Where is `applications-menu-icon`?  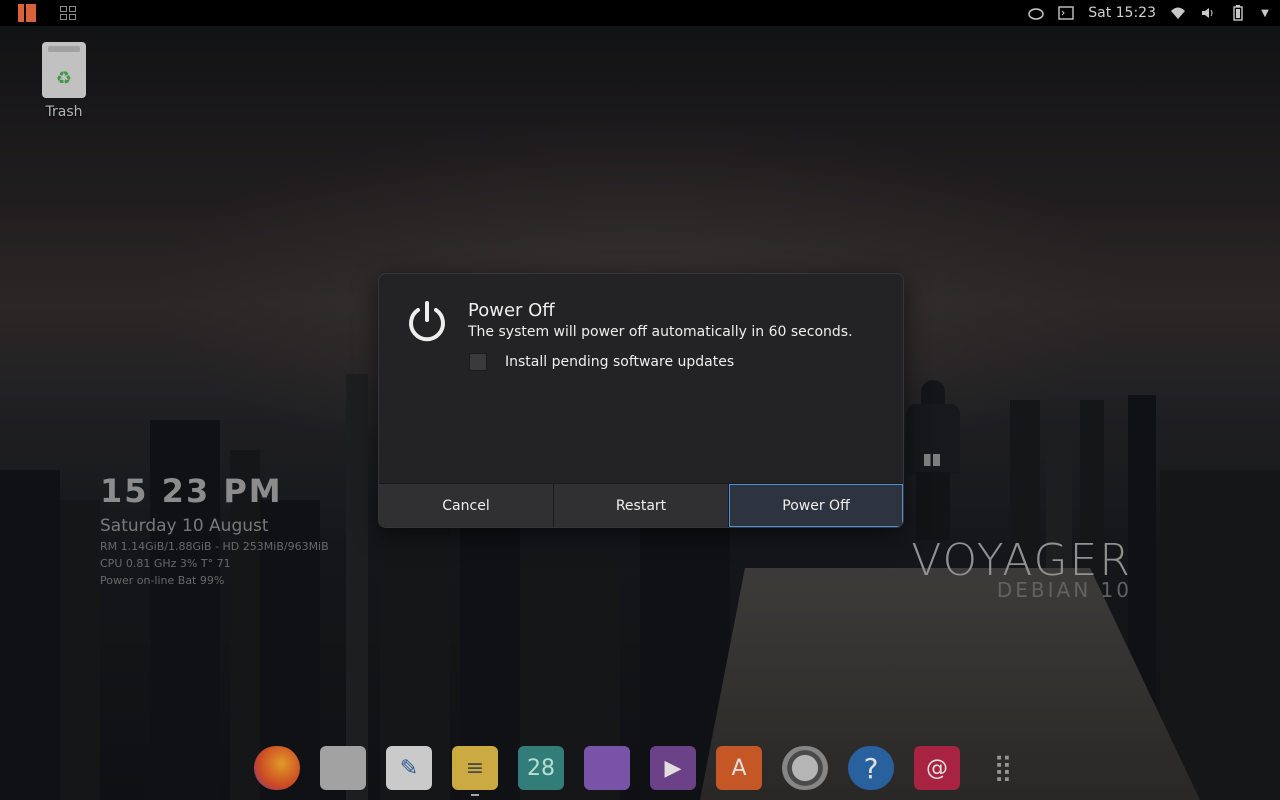 applications-menu-icon is located at coordinates (28, 13).